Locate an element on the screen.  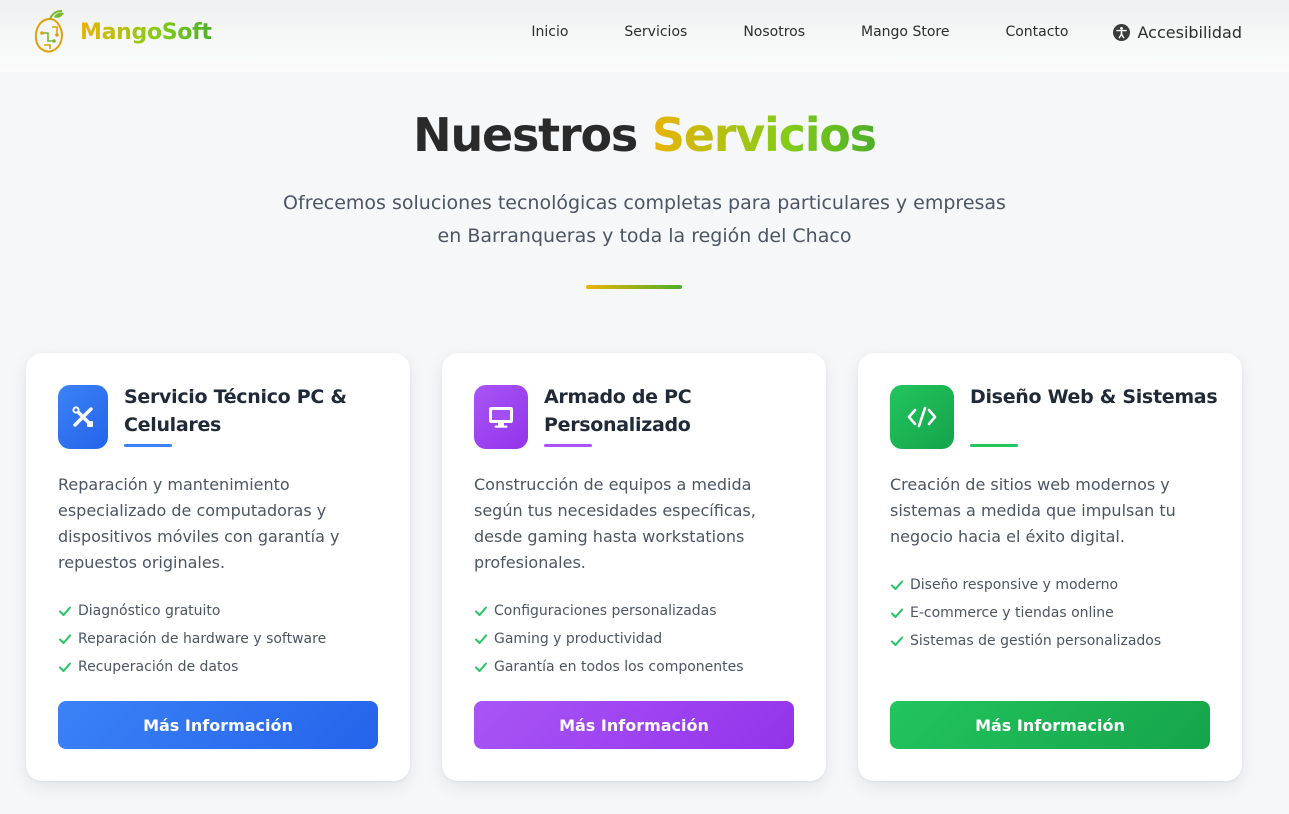
feature-label: Configuraciones personalizadas is located at coordinates (605, 611).